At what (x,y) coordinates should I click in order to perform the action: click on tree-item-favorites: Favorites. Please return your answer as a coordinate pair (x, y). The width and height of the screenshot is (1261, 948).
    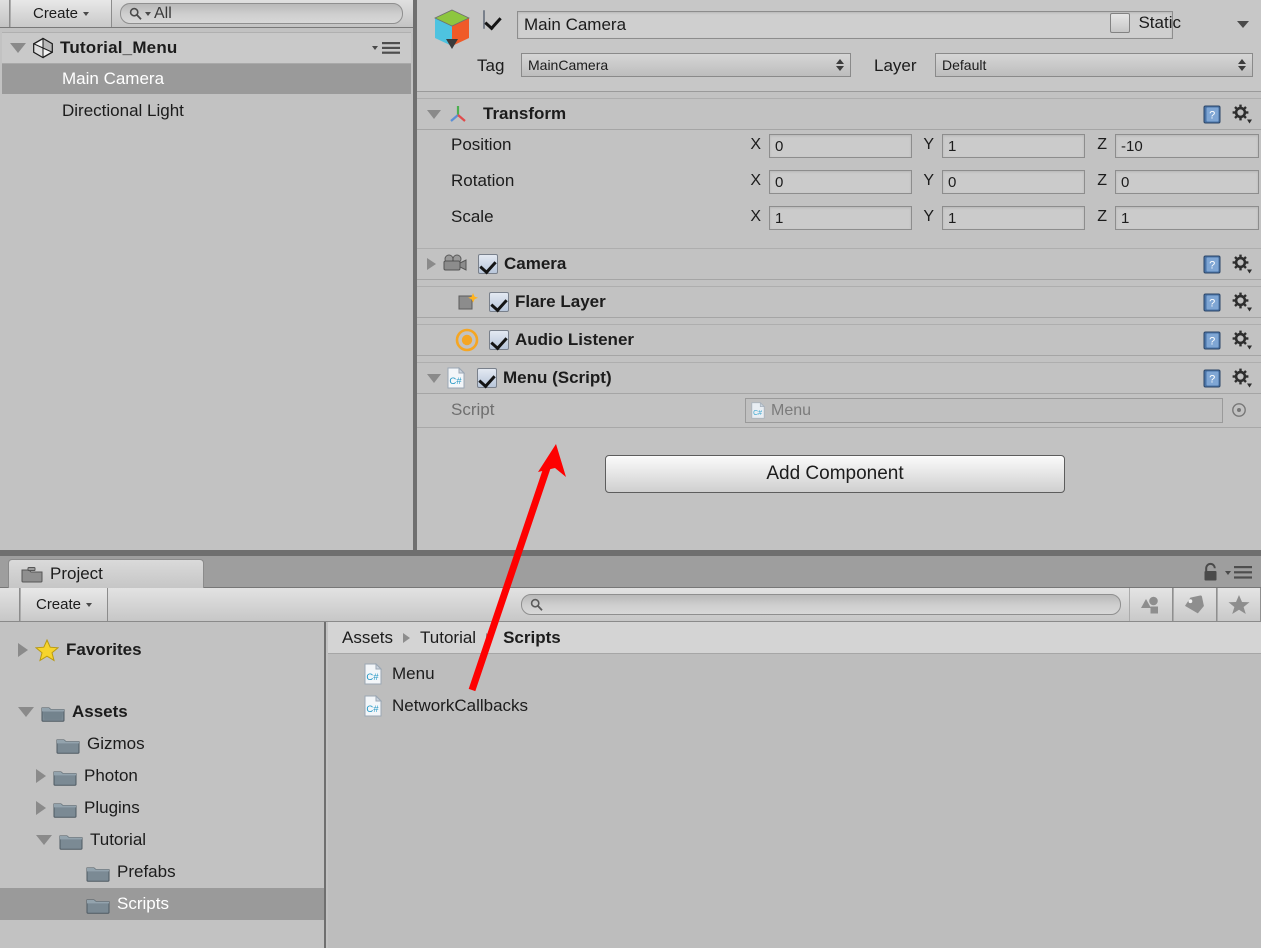
    Looking at the image, I should click on (162, 650).